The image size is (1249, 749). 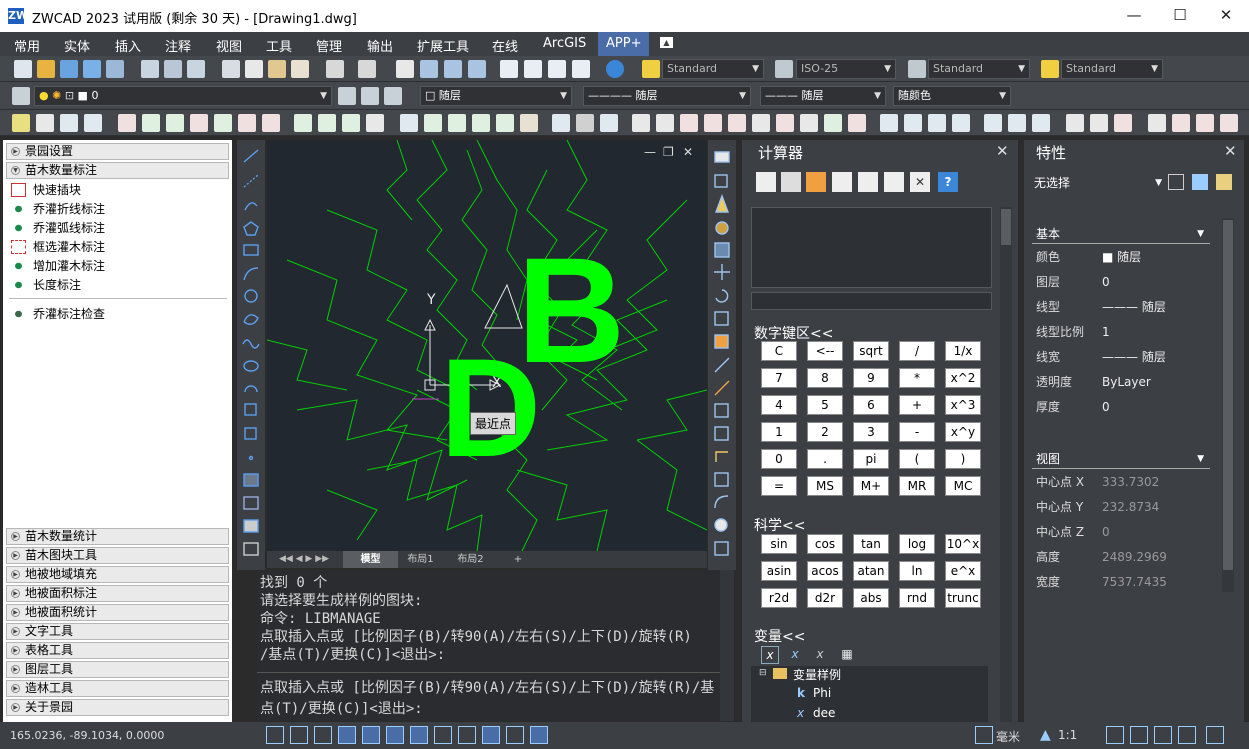 What do you see at coordinates (1131, 257) in the screenshot?
I see `property-row: 颜色 ■ 随层` at bounding box center [1131, 257].